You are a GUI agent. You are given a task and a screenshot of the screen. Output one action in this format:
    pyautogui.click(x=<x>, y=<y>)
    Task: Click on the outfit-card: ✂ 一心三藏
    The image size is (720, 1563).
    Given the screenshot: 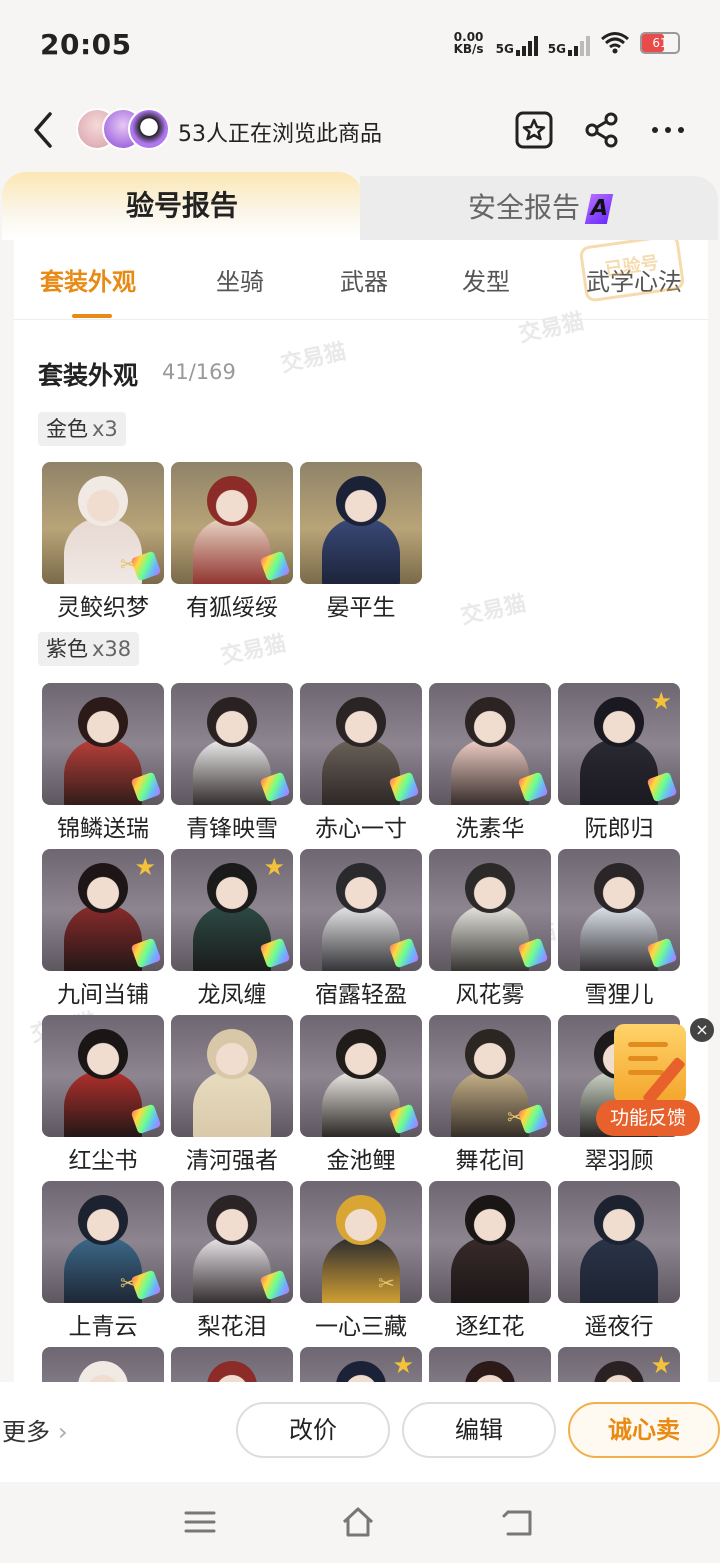 What is the action you would take?
    pyautogui.click(x=361, y=1261)
    